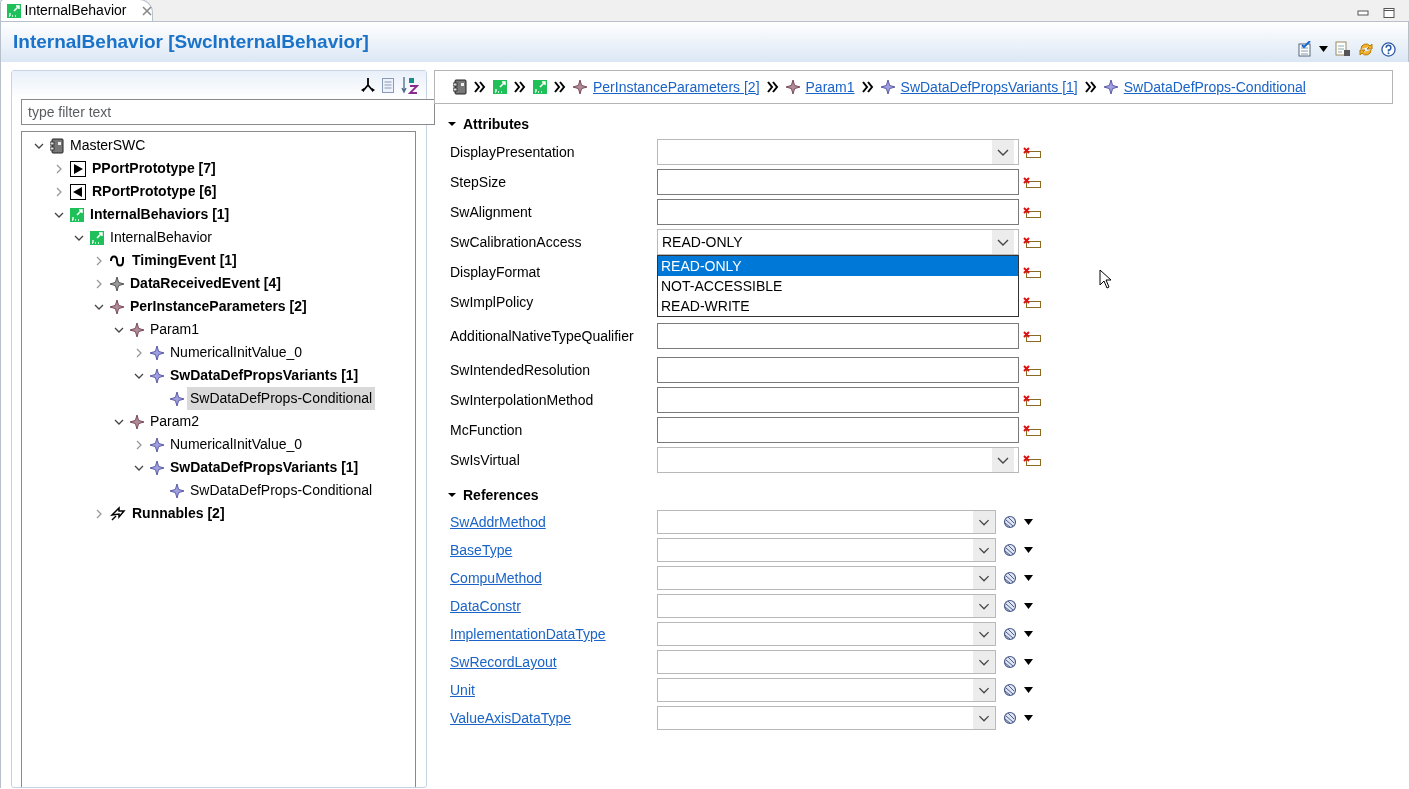 This screenshot has width=1409, height=789. What do you see at coordinates (479, 182) in the screenshot?
I see `field-label: StepSize` at bounding box center [479, 182].